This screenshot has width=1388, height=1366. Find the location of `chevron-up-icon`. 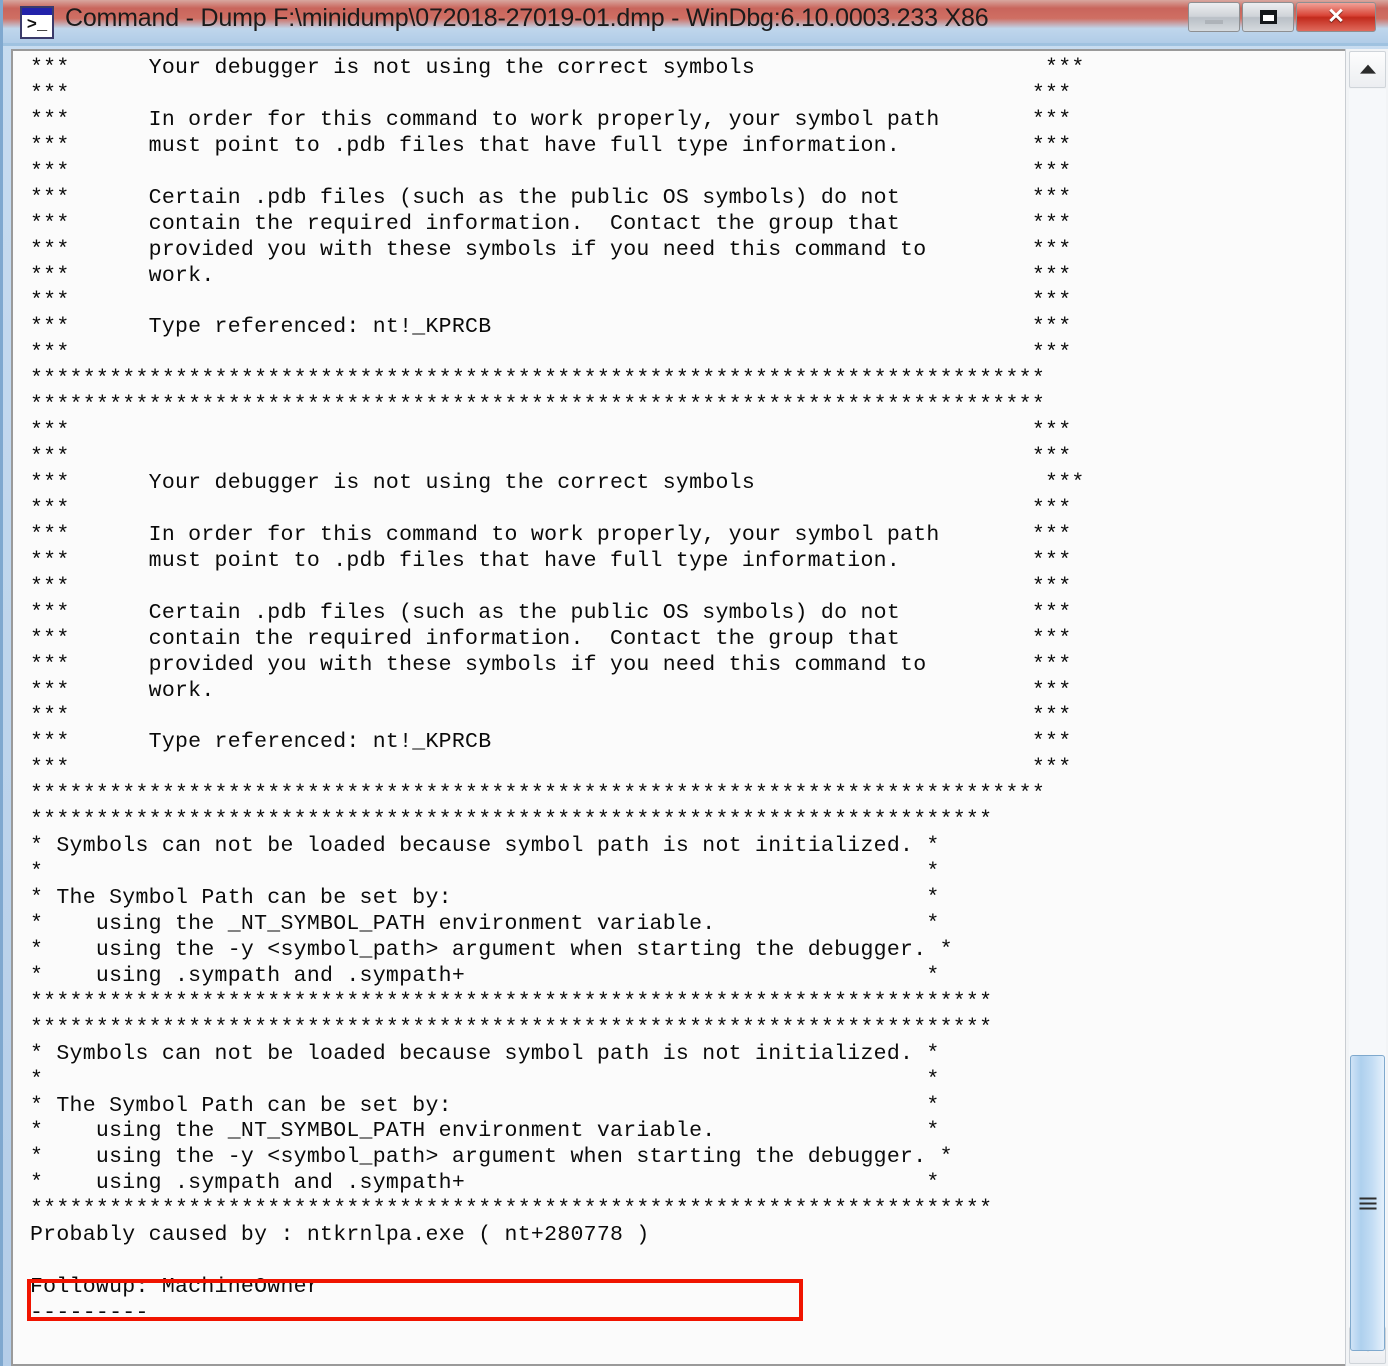

chevron-up-icon is located at coordinates (1367, 69).